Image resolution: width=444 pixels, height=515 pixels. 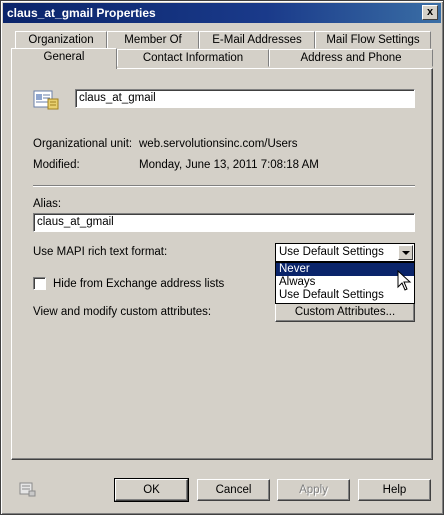 I want to click on tab-email-addresses: E-Mail Addresses, so click(x=257, y=40).